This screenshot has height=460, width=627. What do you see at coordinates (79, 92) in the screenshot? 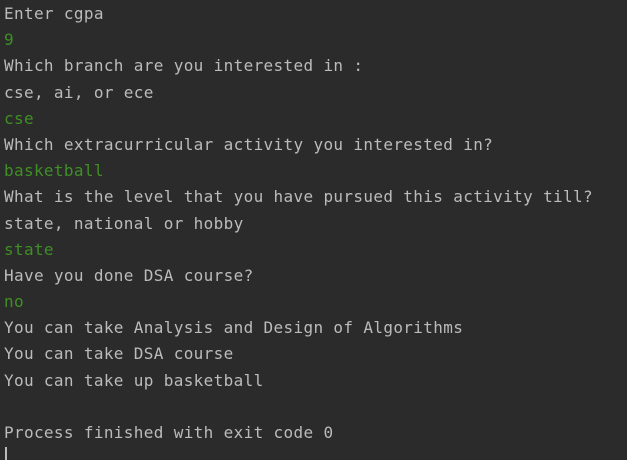
I see `console-line-branch-options: cse, ai, or ece` at bounding box center [79, 92].